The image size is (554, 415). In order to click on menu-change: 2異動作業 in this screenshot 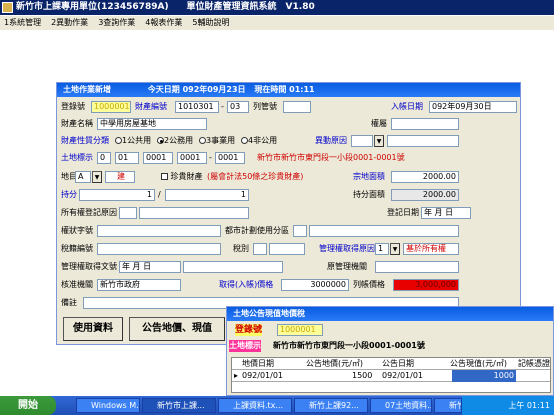, I will do `click(69, 22)`.